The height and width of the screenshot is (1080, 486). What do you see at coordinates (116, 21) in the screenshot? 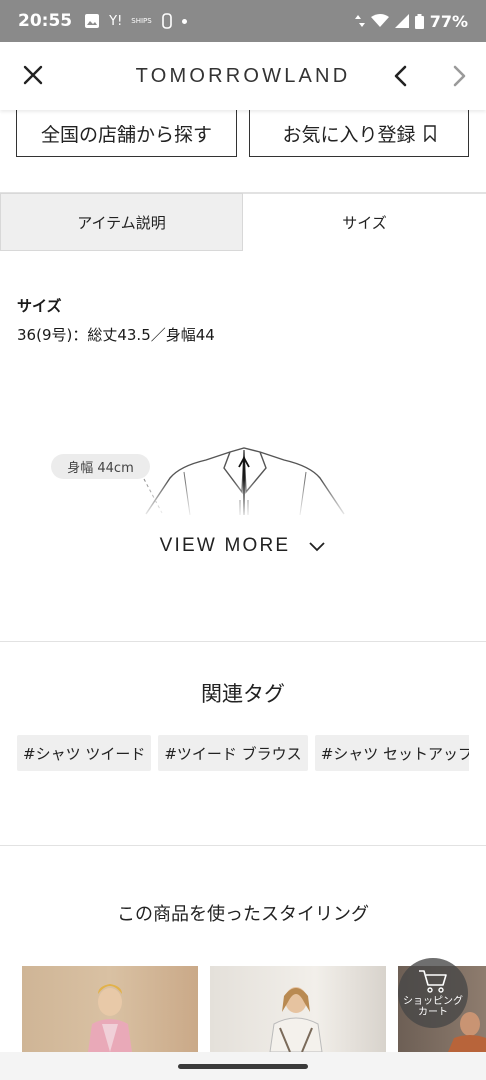
I see `yahoo-icon: Y!` at bounding box center [116, 21].